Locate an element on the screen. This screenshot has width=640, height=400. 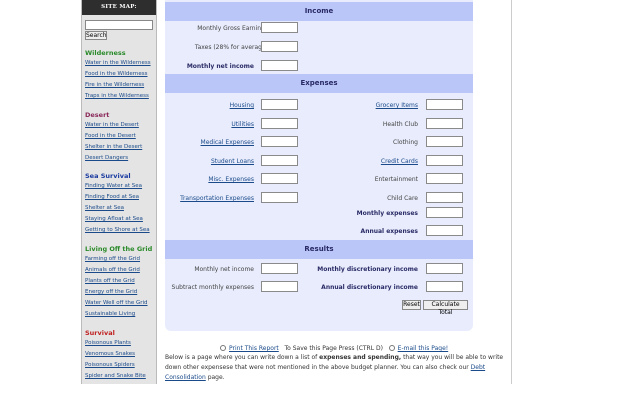
sidebar-link: Water in the Desert is located at coordinates (121, 125).